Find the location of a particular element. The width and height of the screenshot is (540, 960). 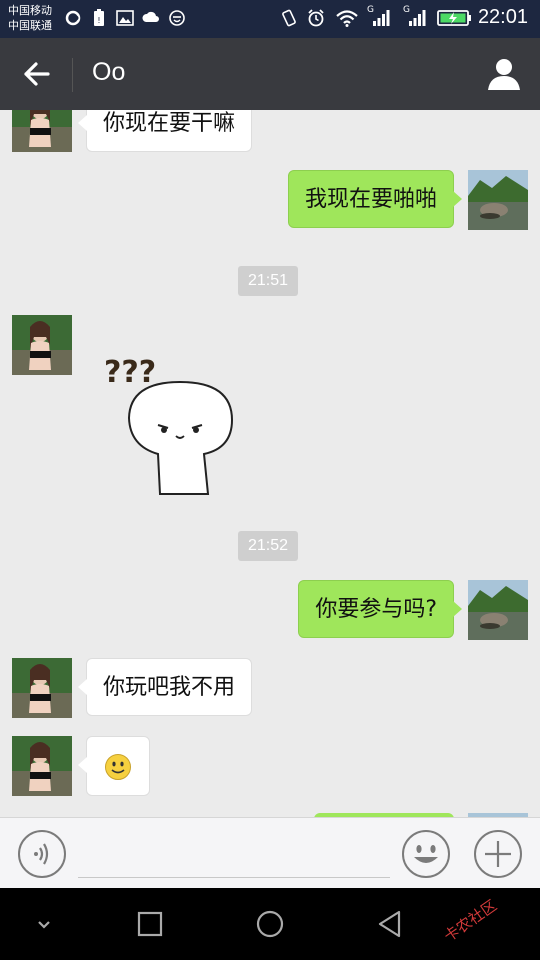

message-input is located at coordinates (234, 855).